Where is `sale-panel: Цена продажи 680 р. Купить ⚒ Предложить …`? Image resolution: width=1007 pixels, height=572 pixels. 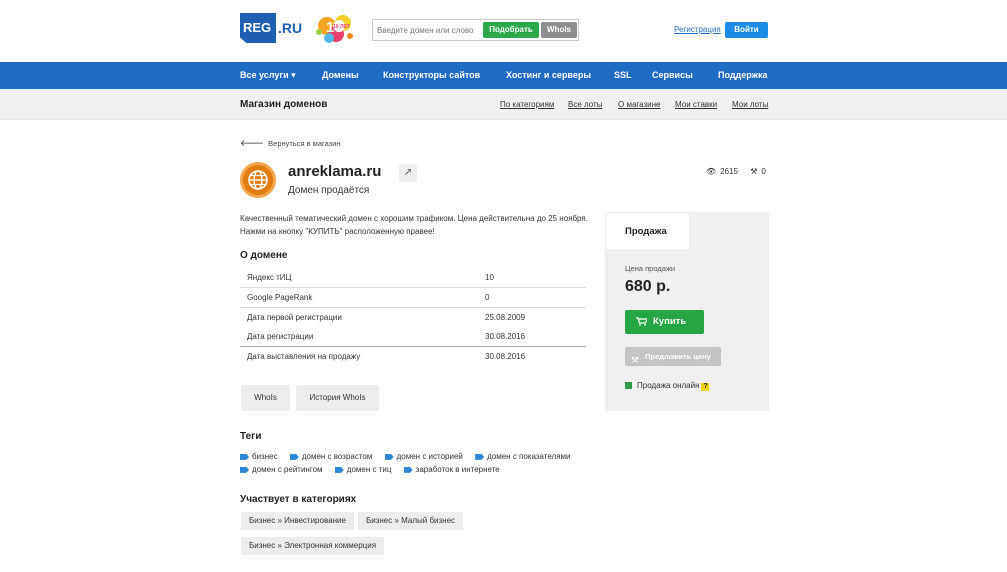
sale-panel: Цена продажи 680 р. Купить ⚒ Предложить … is located at coordinates (687, 330).